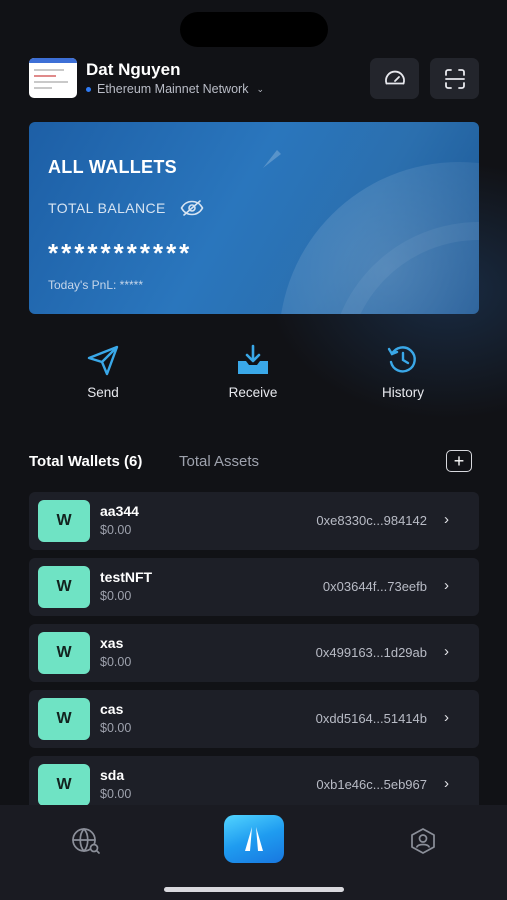 The image size is (507, 900). I want to click on avatar, so click(53, 78).